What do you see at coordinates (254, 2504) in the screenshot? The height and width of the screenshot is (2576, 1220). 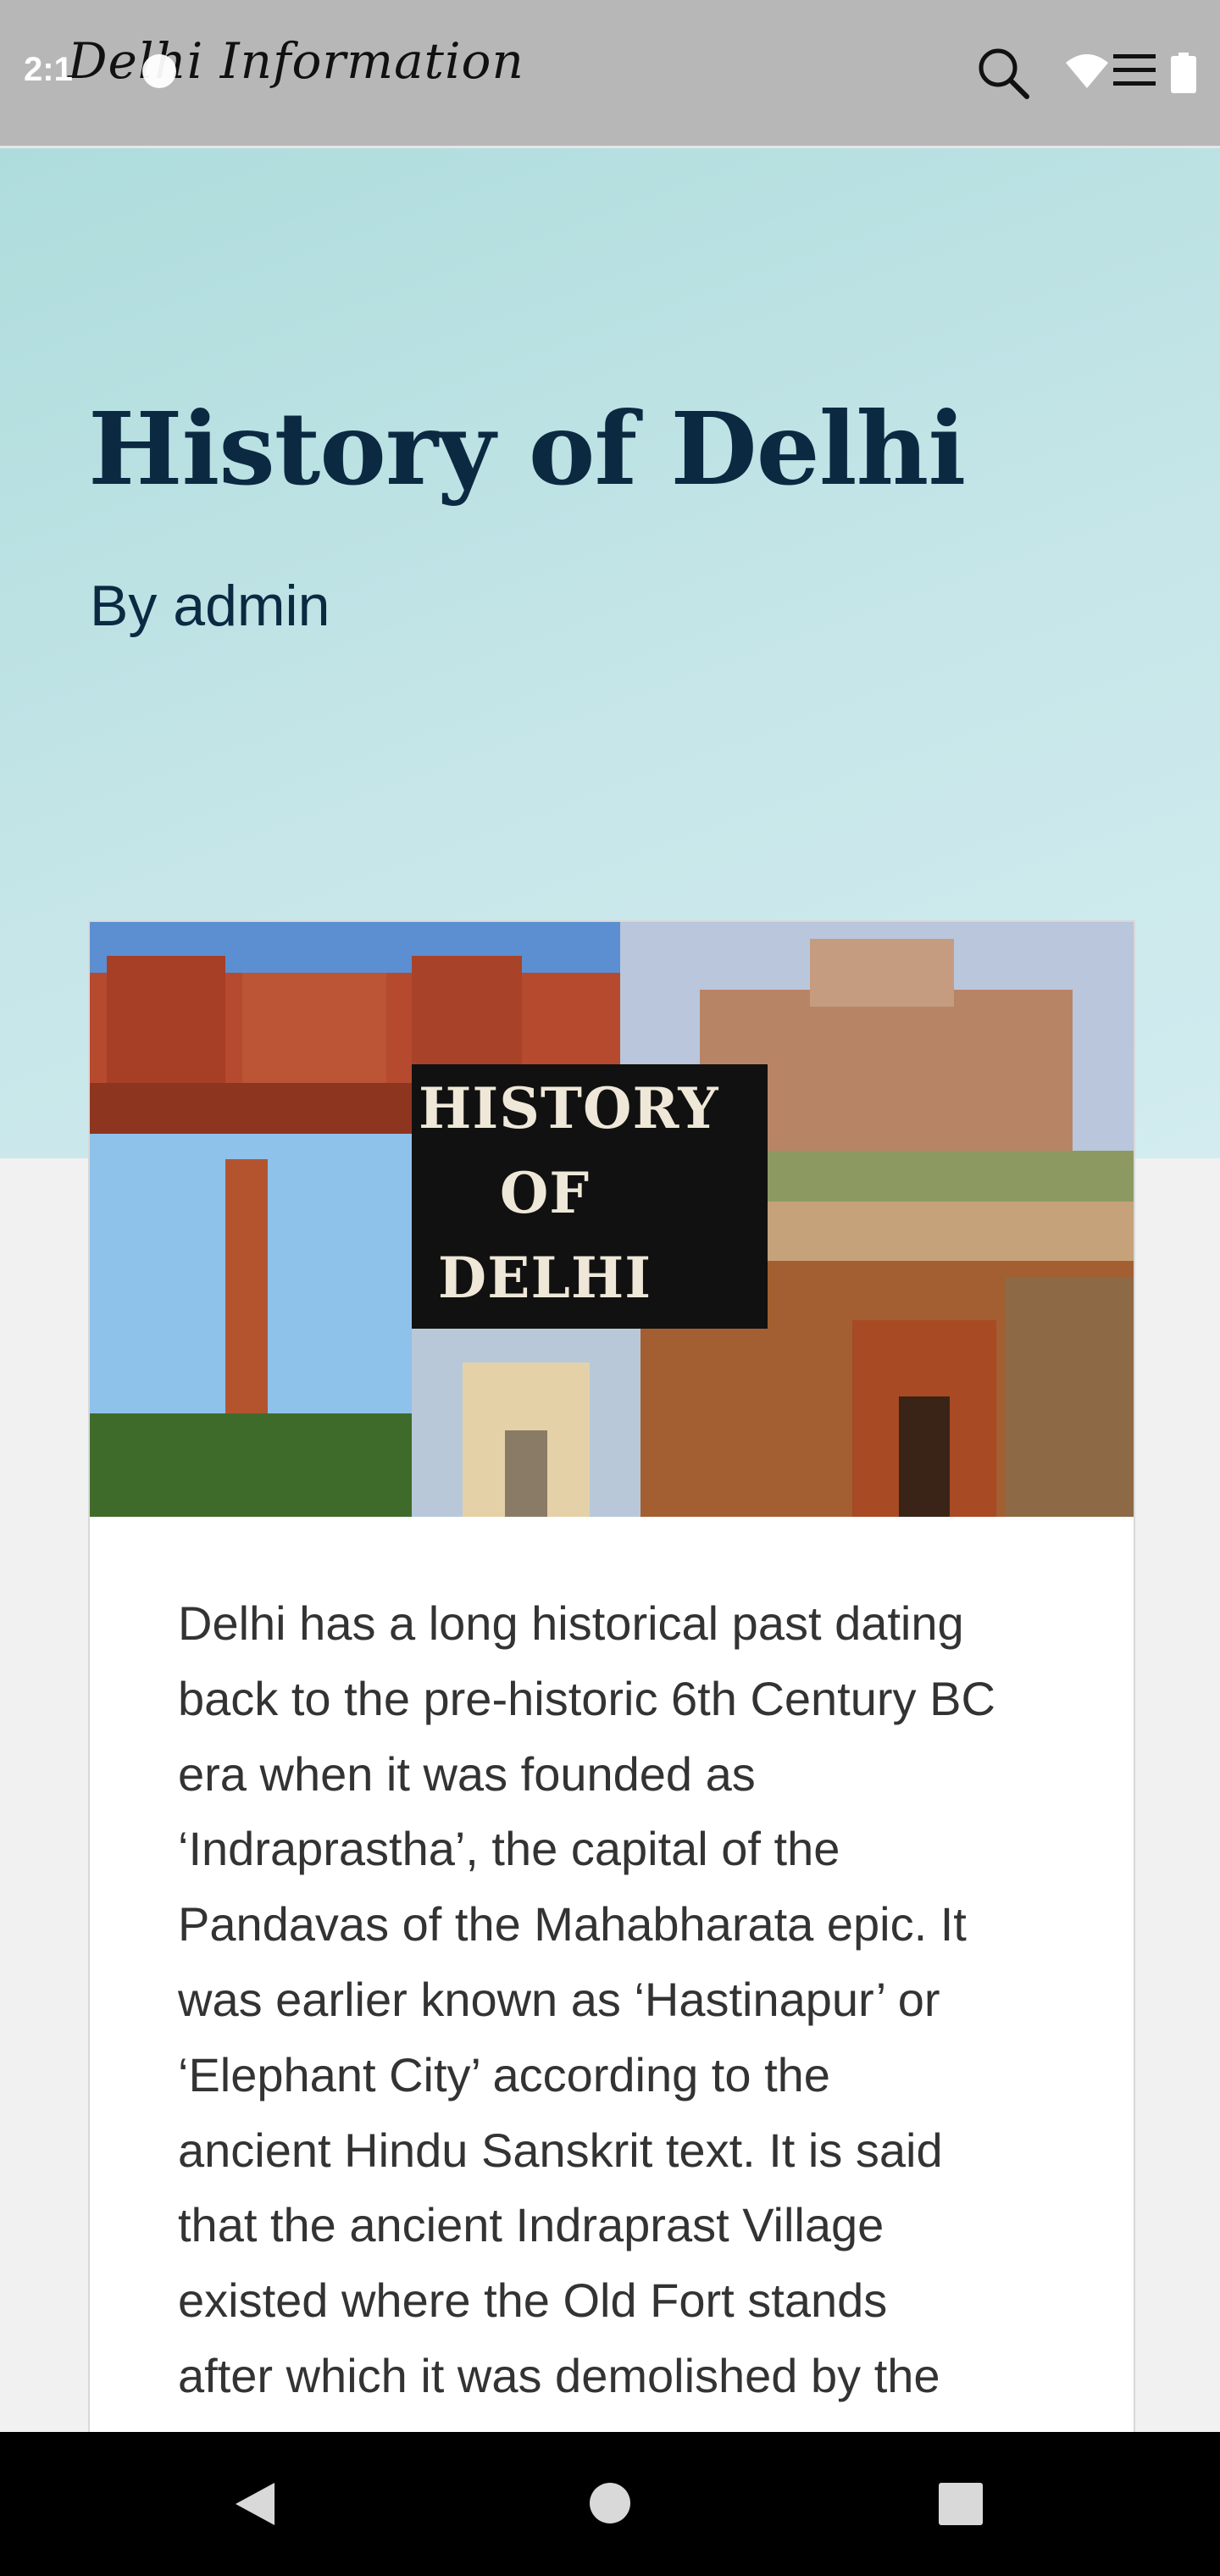 I see `back-icon` at bounding box center [254, 2504].